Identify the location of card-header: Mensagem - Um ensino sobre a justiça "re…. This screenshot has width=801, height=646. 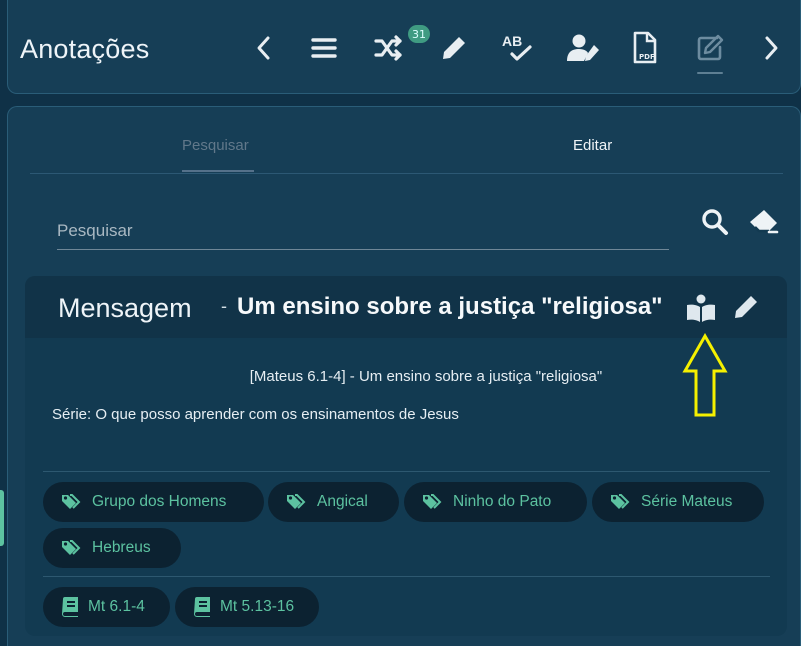
(406, 307).